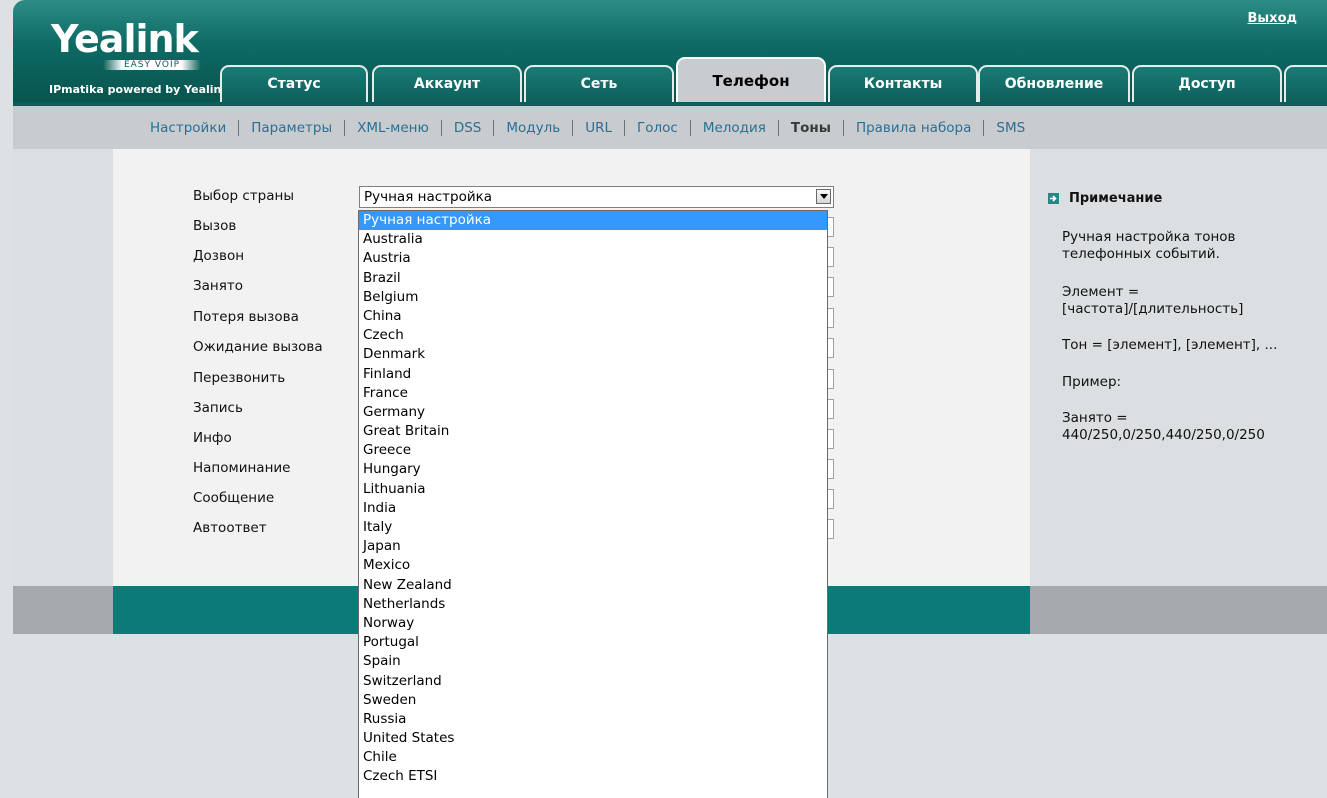  What do you see at coordinates (533, 128) in the screenshot?
I see `subnav-module: Модуль` at bounding box center [533, 128].